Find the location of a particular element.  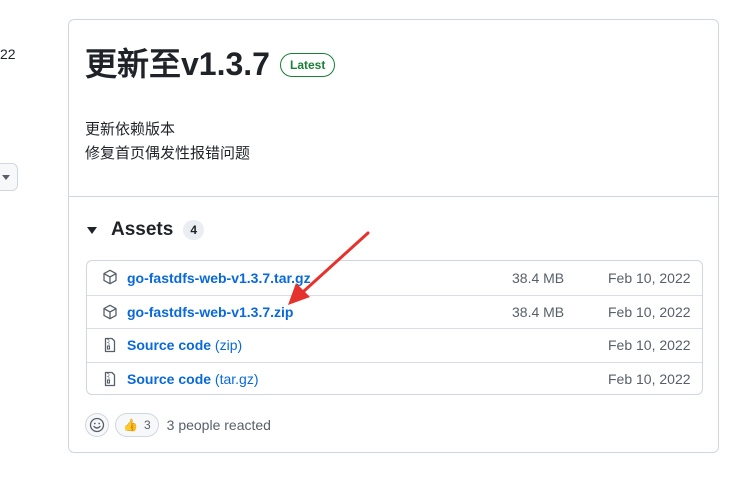

sidebar-dropdown-button is located at coordinates (9, 177).